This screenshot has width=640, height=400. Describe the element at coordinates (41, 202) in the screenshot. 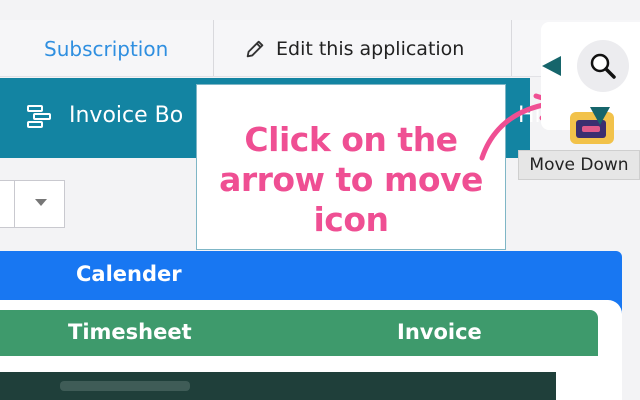

I see `caret-down-icon` at that location.